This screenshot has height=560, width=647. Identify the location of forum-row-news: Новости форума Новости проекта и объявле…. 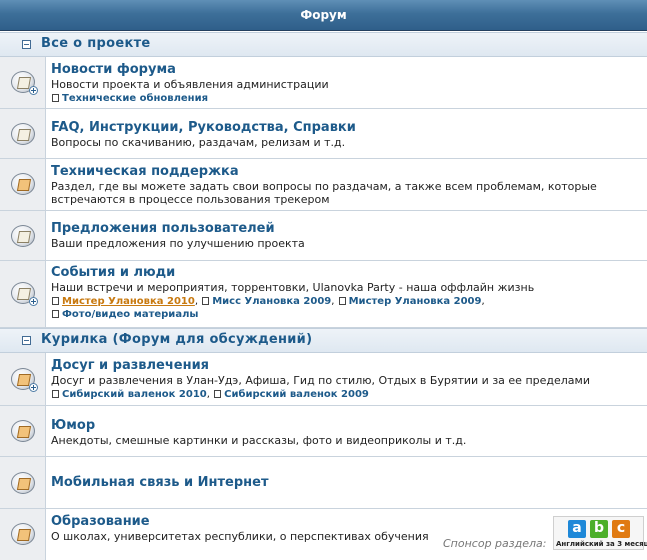
(323, 83).